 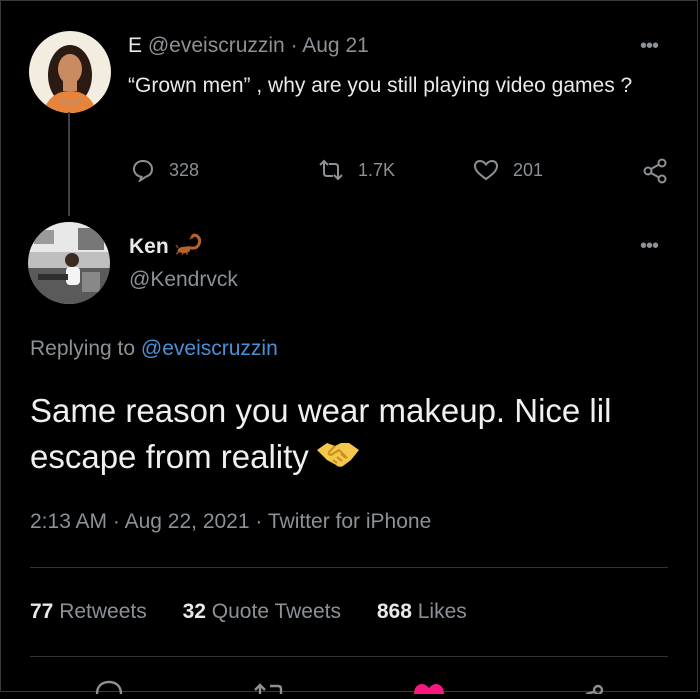 What do you see at coordinates (68, 521) in the screenshot?
I see `tweet-time: 2:13 AM` at bounding box center [68, 521].